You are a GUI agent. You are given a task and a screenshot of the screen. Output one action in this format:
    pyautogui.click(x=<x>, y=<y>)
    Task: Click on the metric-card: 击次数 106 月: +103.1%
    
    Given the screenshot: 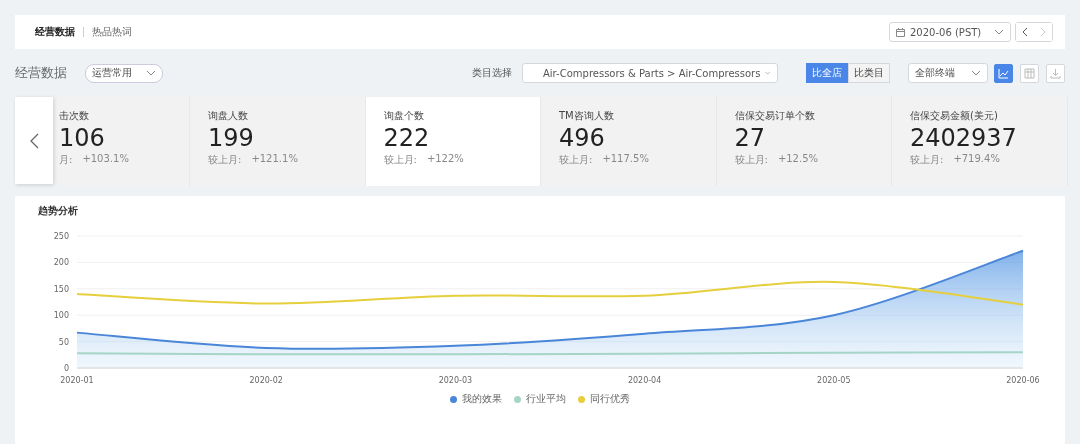 What is the action you would take?
    pyautogui.click(x=121, y=141)
    